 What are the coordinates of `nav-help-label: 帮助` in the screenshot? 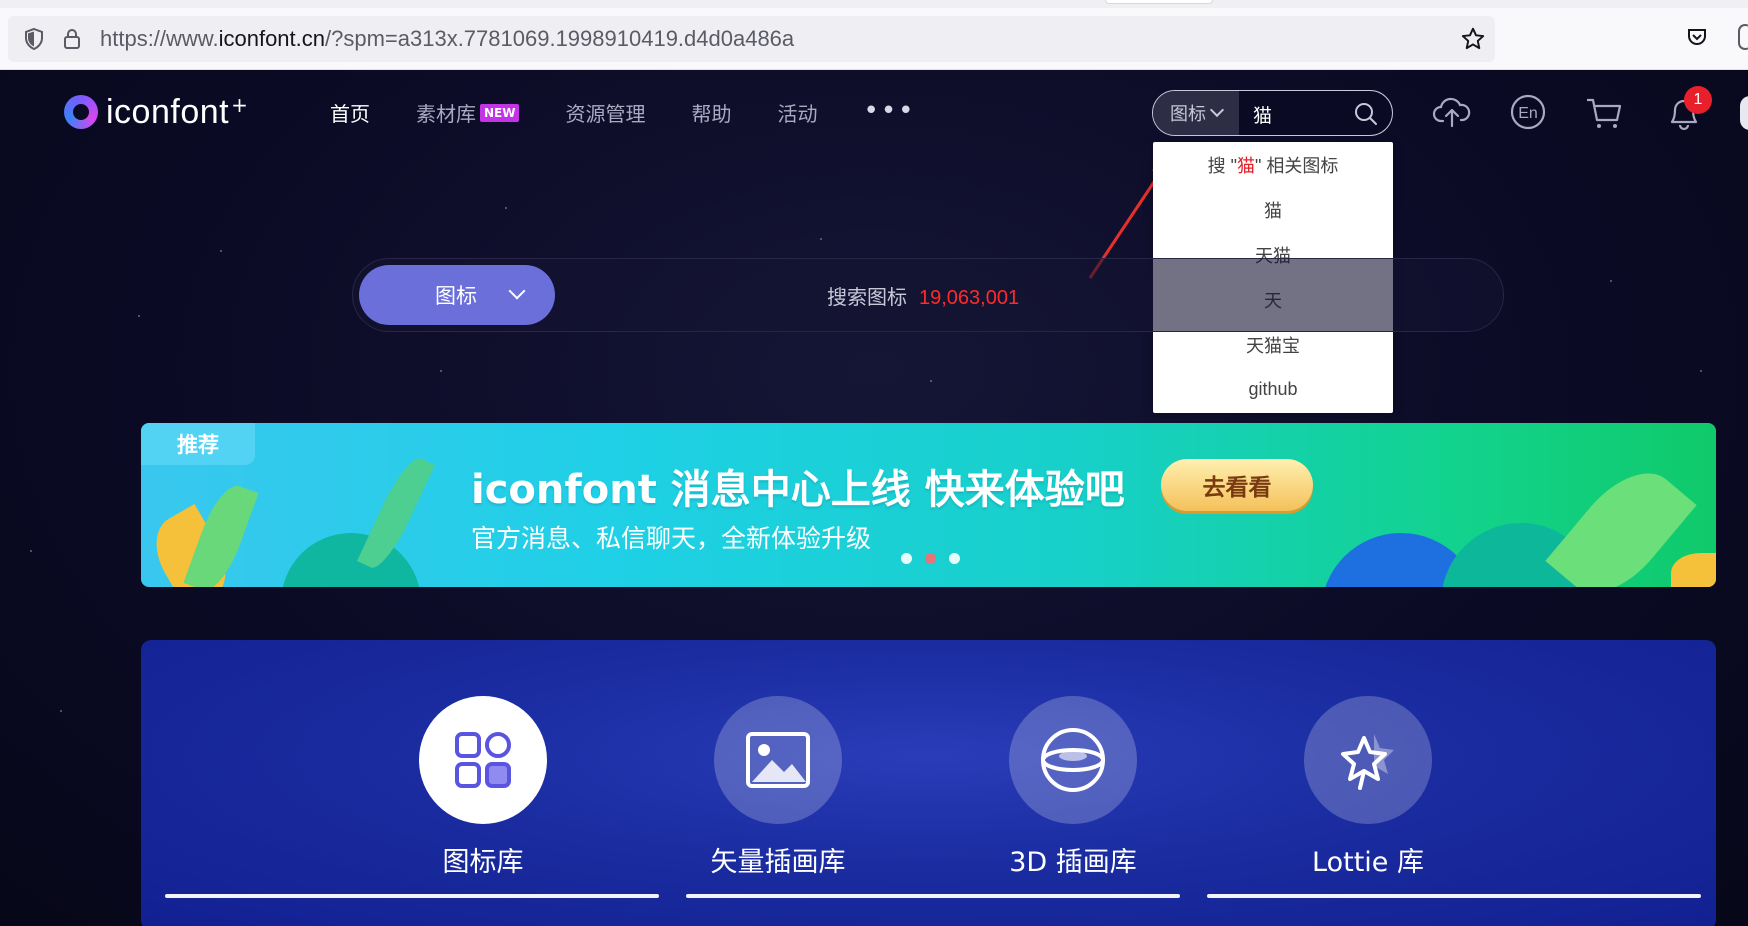 It's located at (711, 114).